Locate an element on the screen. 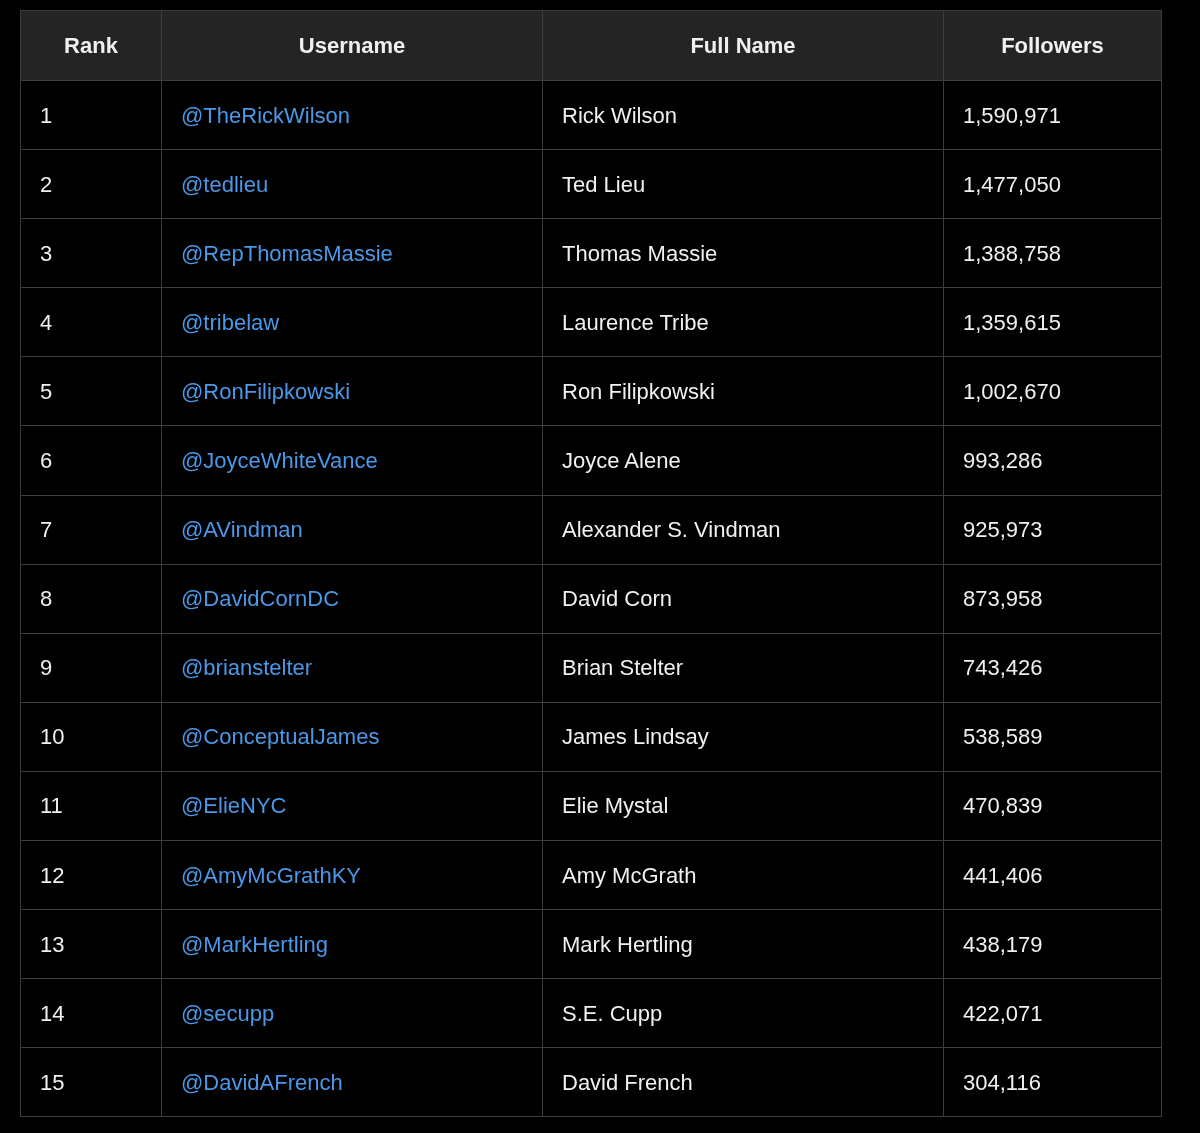  table-cell: 1 is located at coordinates (91, 115).